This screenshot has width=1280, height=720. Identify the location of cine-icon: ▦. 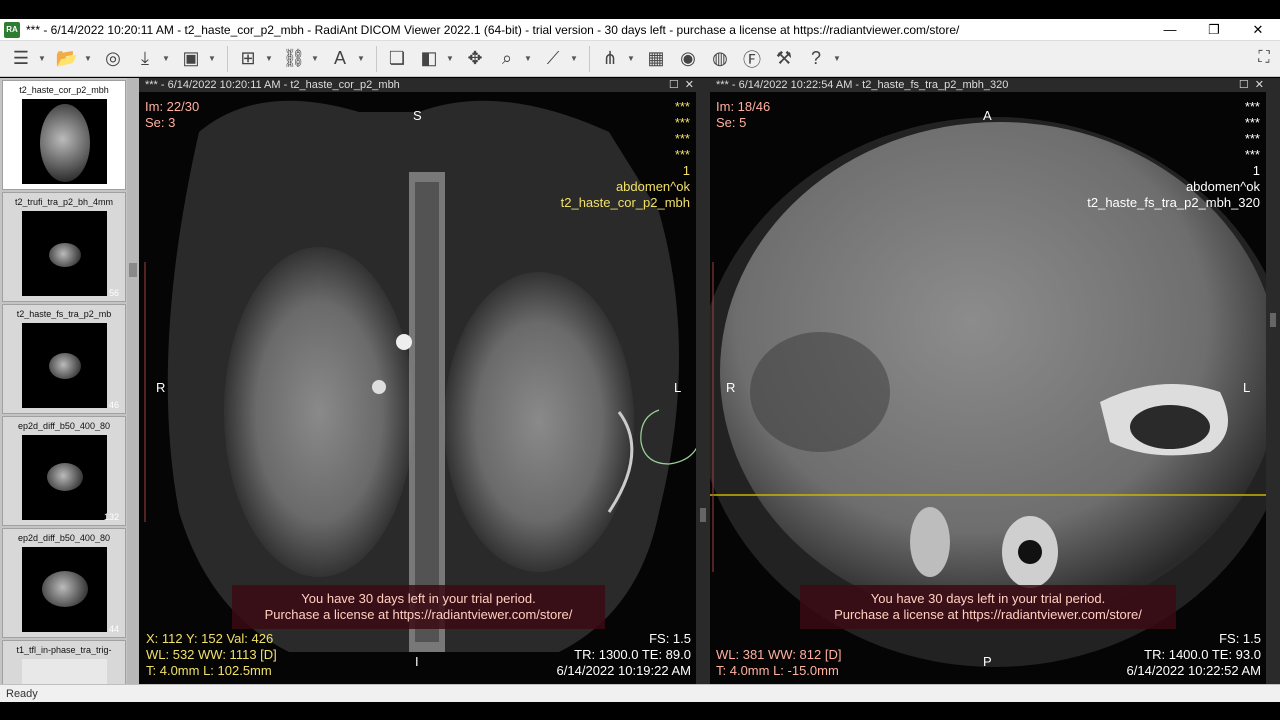
(656, 59).